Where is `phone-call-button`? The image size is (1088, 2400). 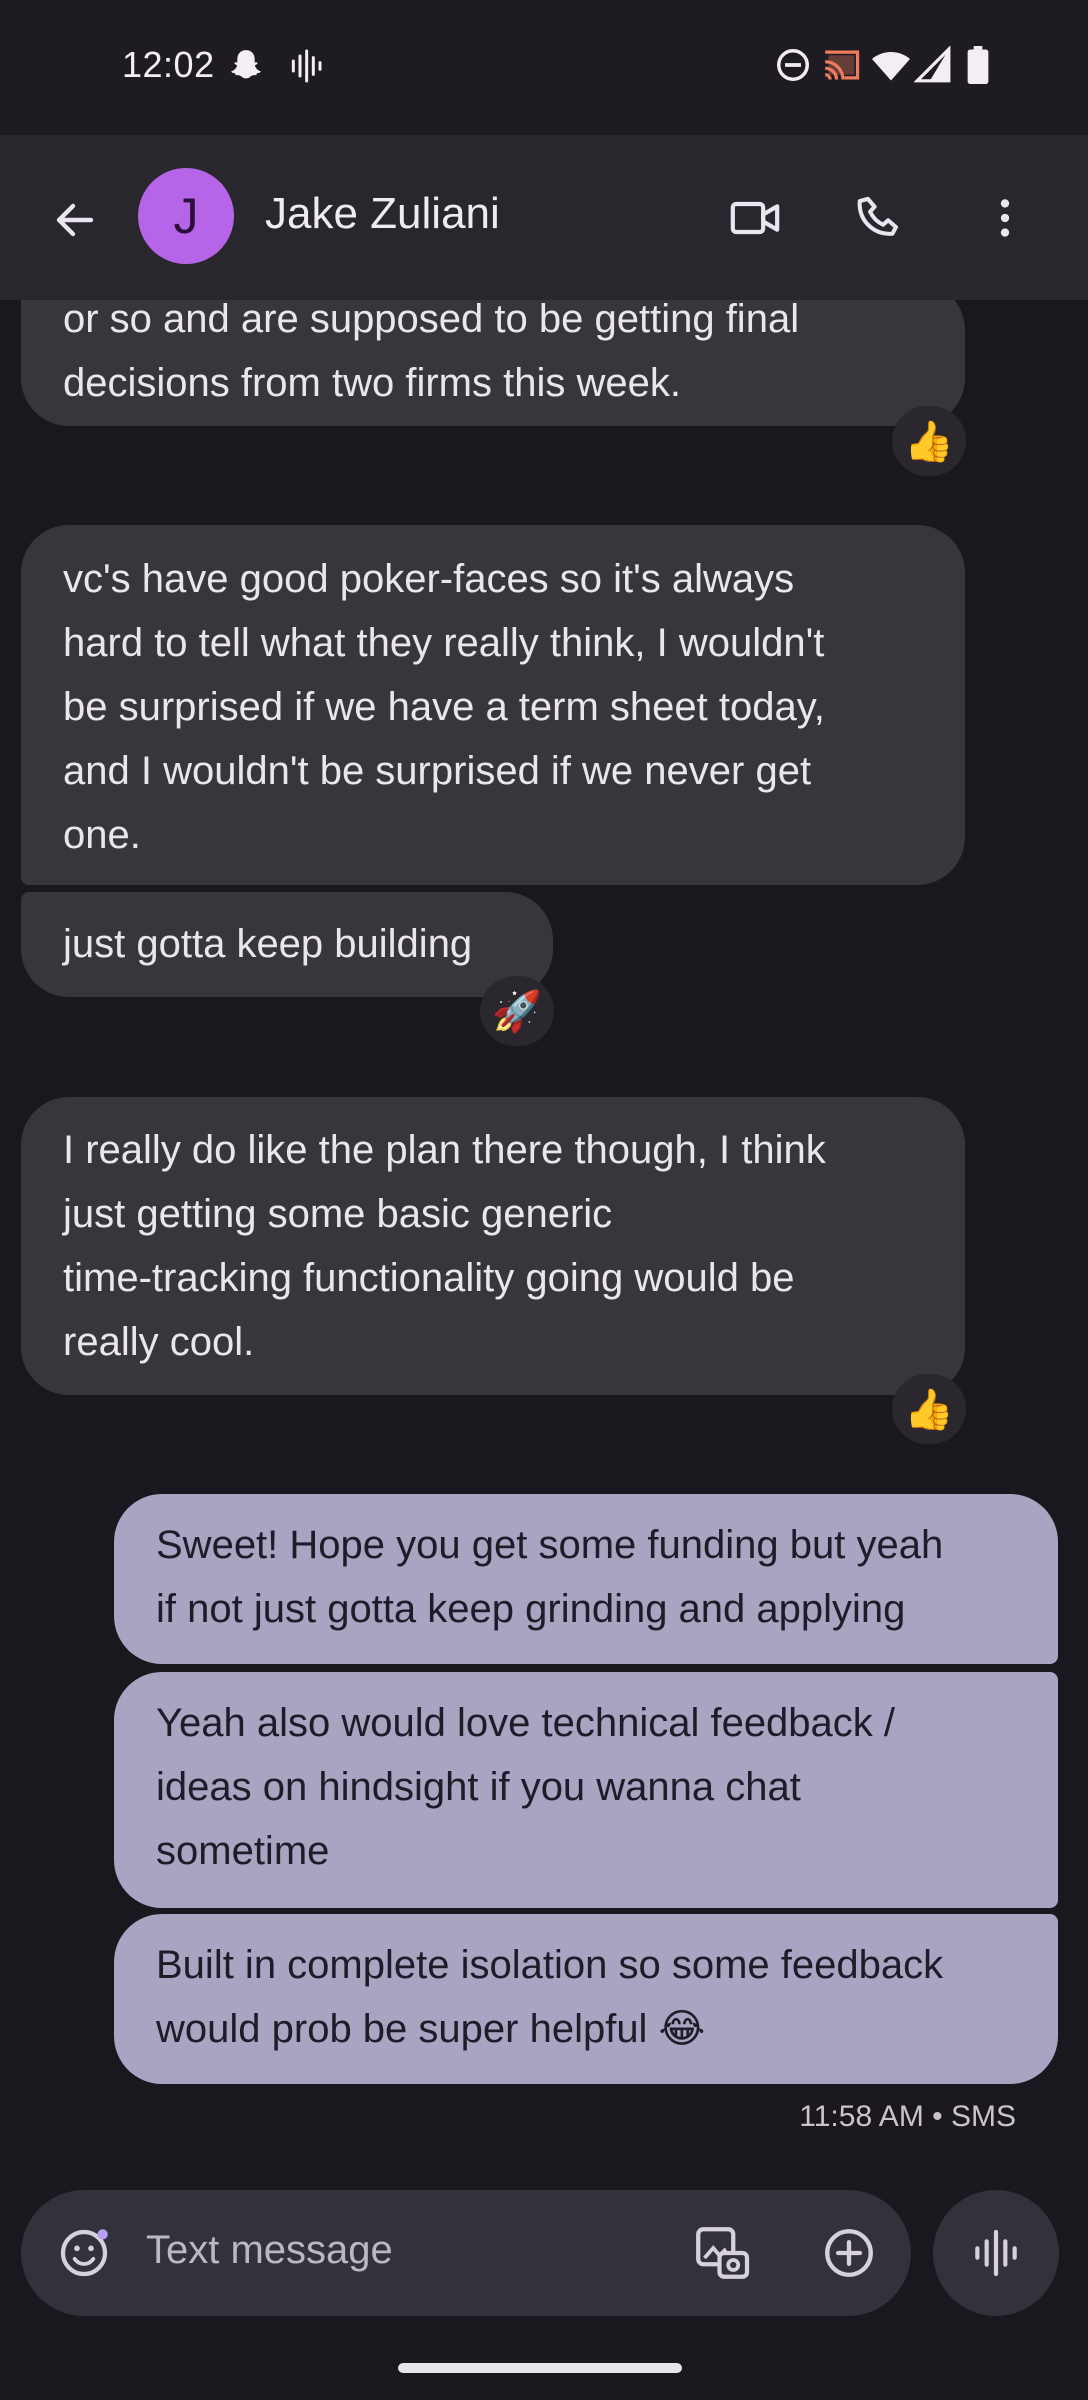
phone-call-button is located at coordinates (880, 218).